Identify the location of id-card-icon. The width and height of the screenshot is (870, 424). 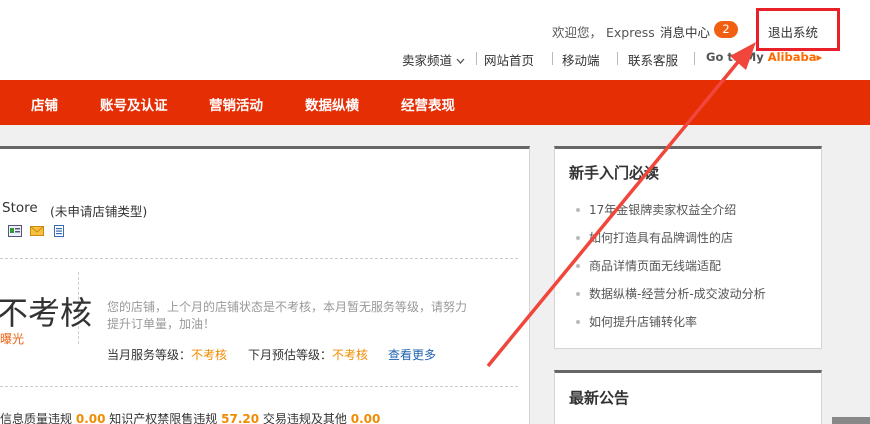
(15, 231).